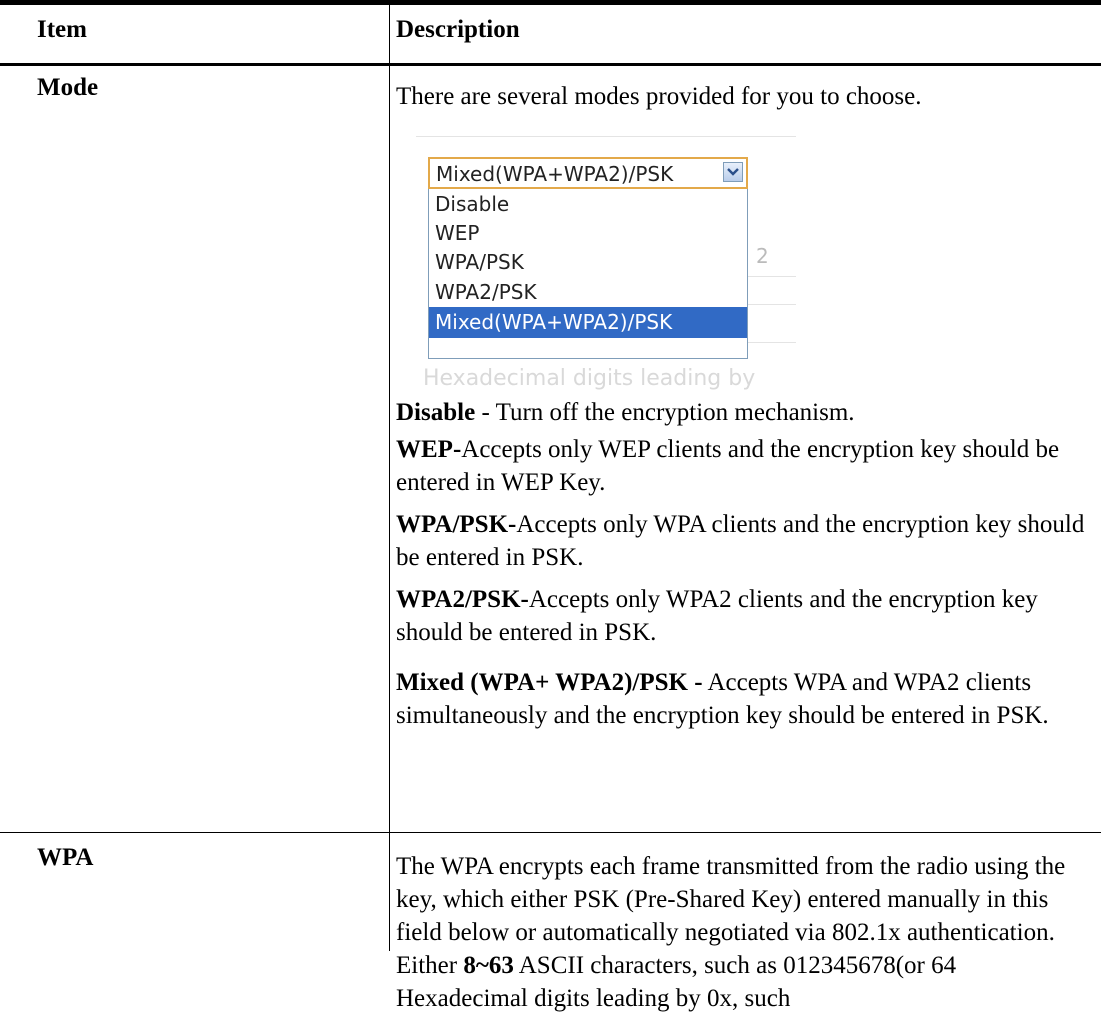  Describe the element at coordinates (588, 292) in the screenshot. I see `option-wpa2-psk: WPA2/PSK` at that location.